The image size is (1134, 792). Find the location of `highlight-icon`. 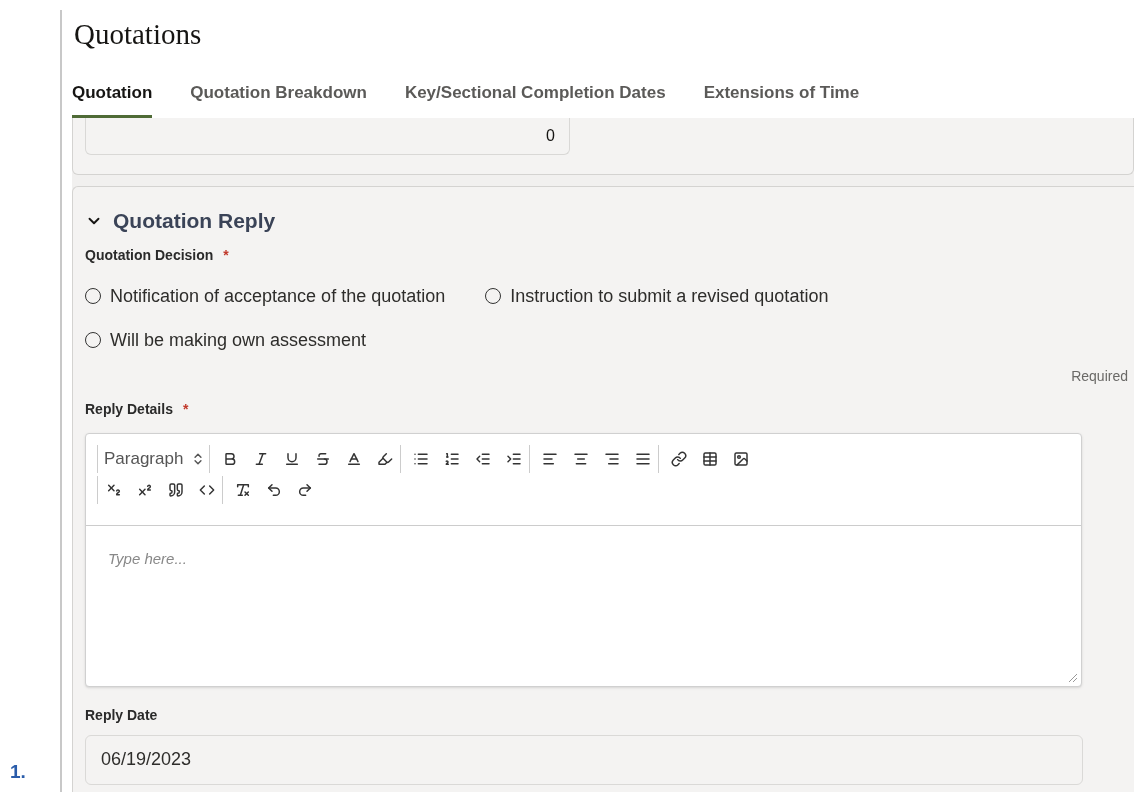

highlight-icon is located at coordinates (384, 458).